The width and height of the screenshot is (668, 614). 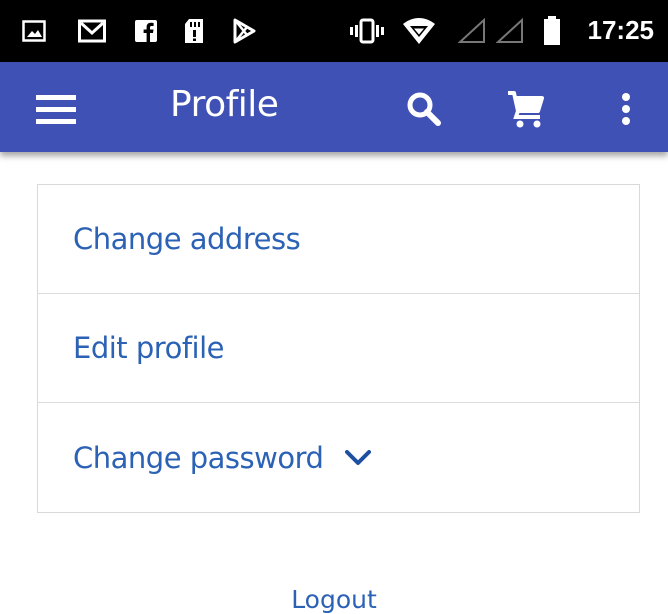 What do you see at coordinates (334, 107) in the screenshot?
I see `app-bar: Profile` at bounding box center [334, 107].